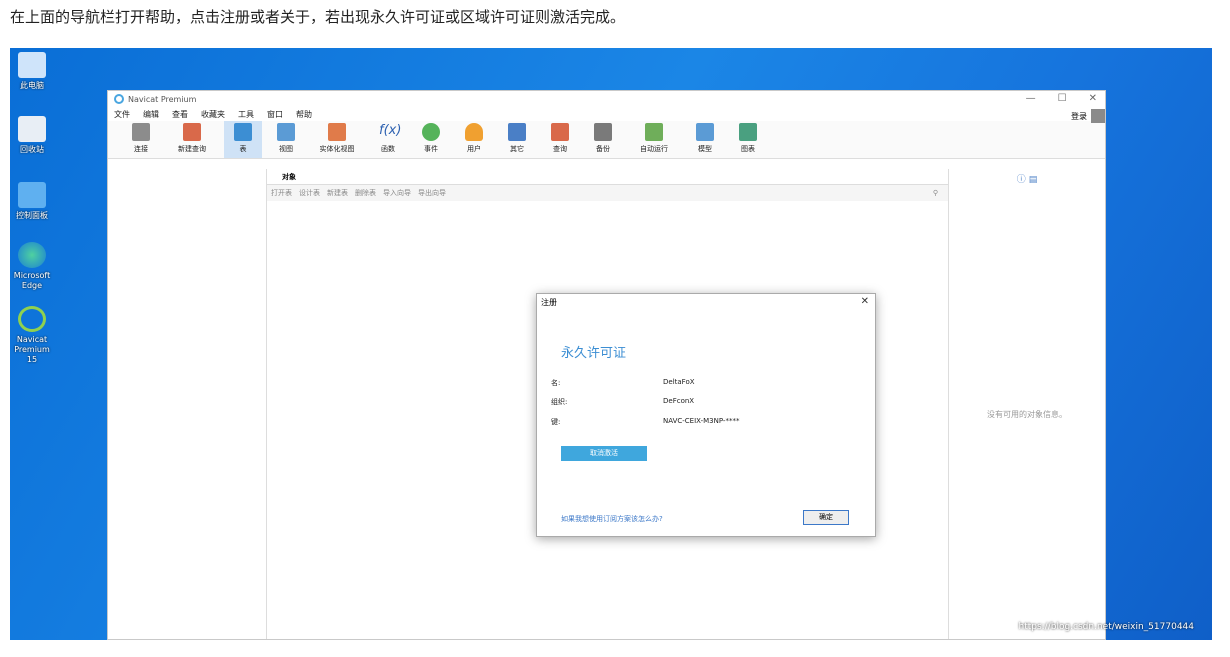 This screenshot has height=657, width=1230. What do you see at coordinates (32, 215) in the screenshot?
I see `desktop-icon-label: 控制面板` at bounding box center [32, 215].